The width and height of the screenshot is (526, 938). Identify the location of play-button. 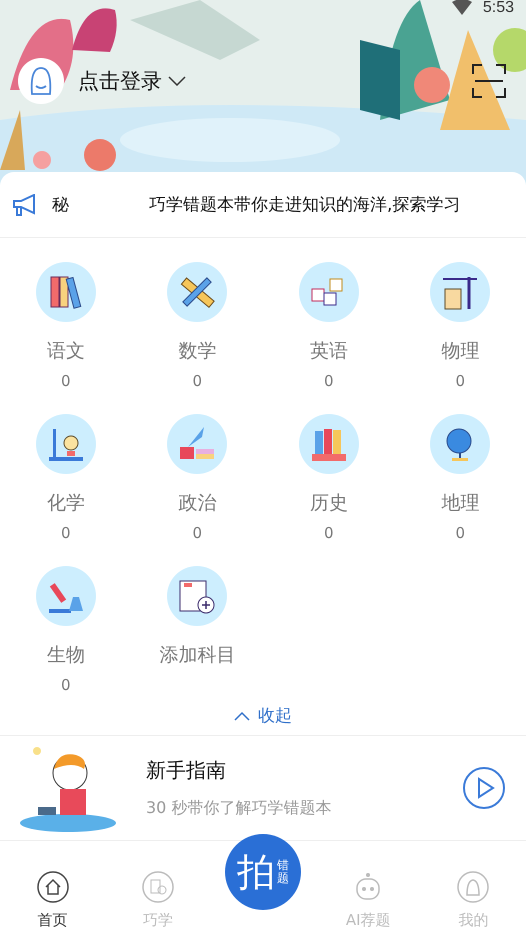
(484, 788).